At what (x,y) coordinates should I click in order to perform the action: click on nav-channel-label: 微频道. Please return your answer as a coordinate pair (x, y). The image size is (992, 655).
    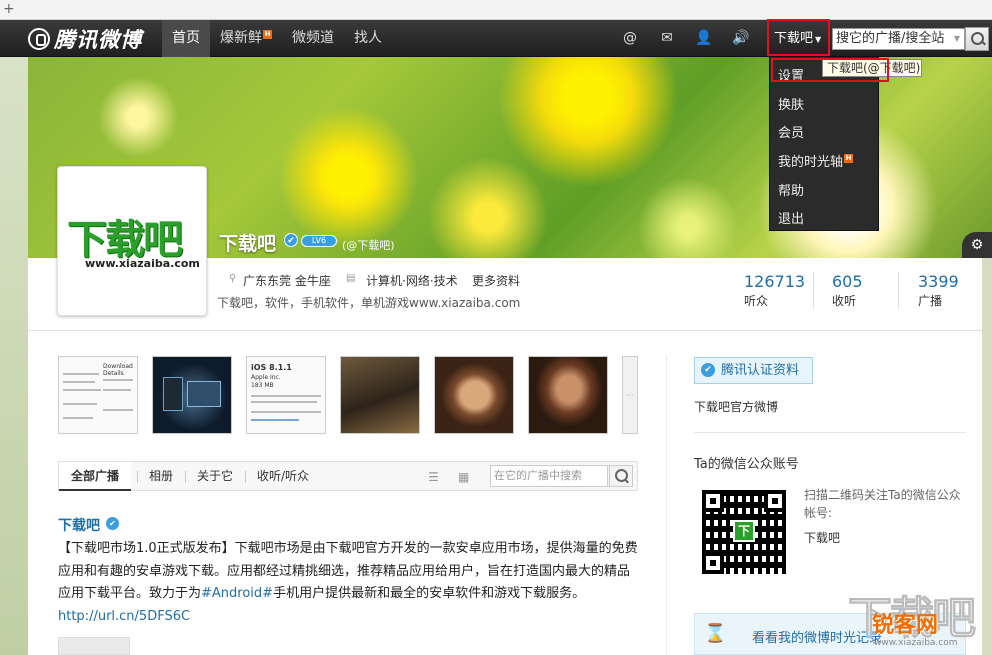
    Looking at the image, I should click on (313, 38).